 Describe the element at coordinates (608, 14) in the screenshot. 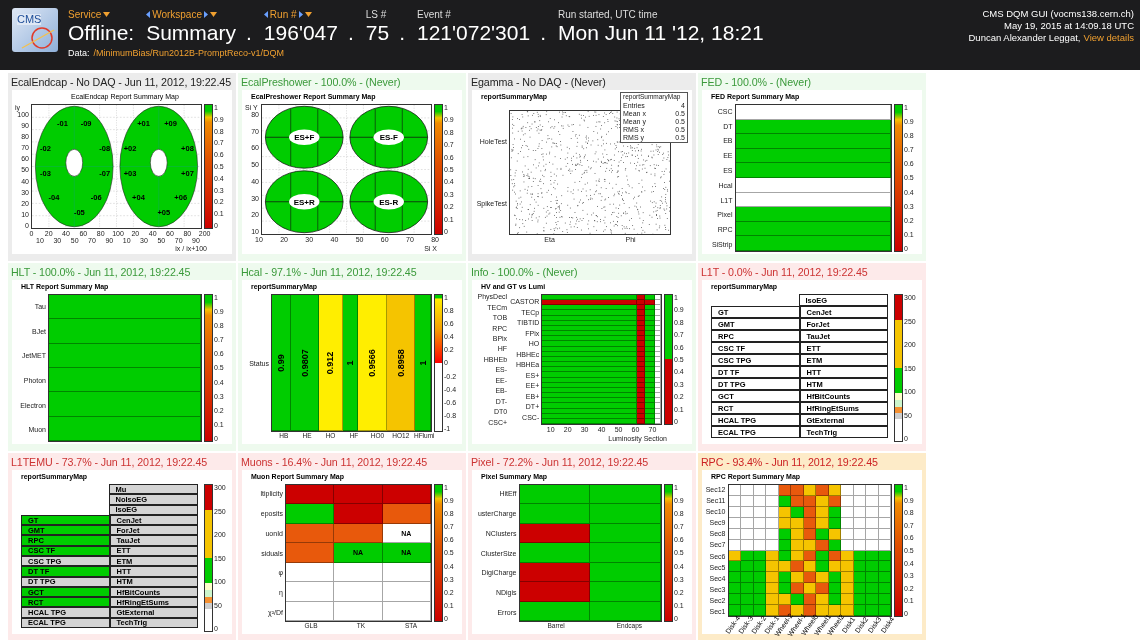

I see `field-label: Run started, UTC time` at that location.